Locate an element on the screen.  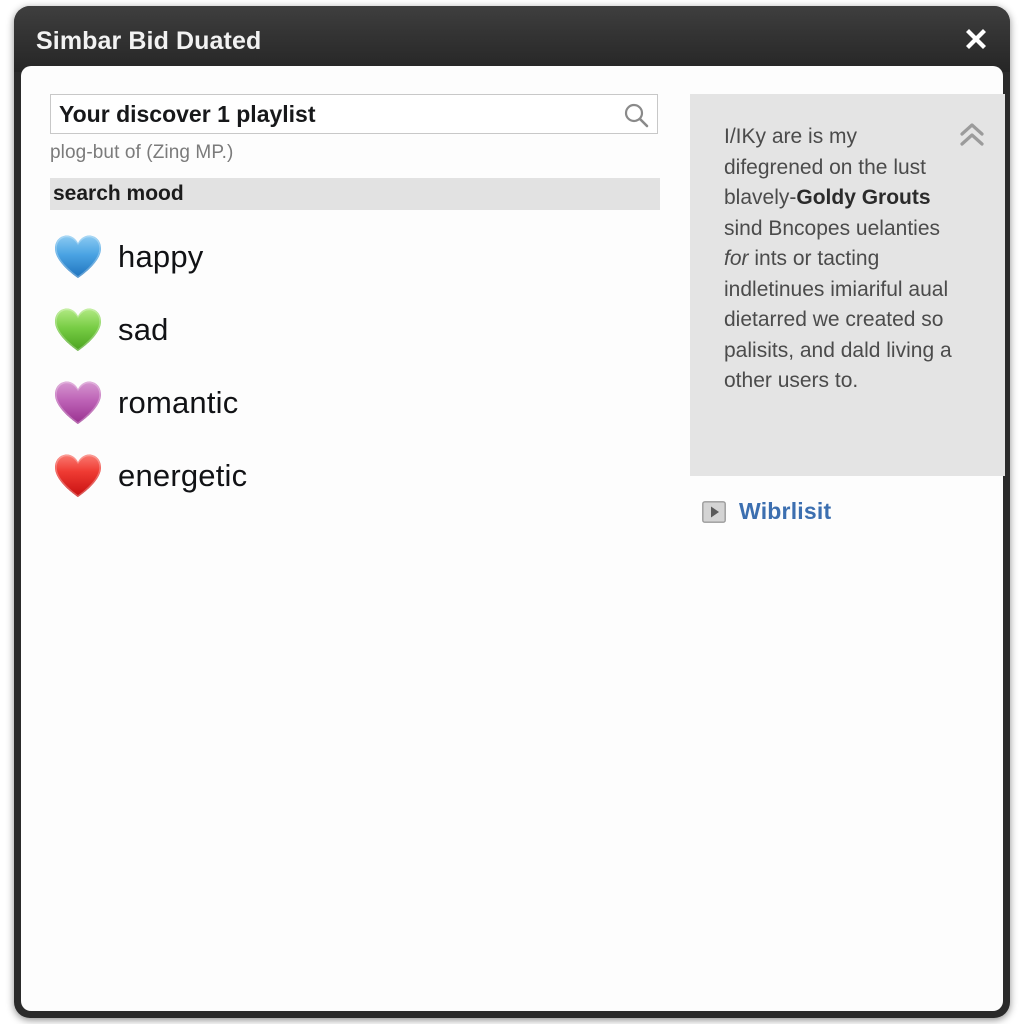
website-link: Wibrlisit is located at coordinates (766, 511).